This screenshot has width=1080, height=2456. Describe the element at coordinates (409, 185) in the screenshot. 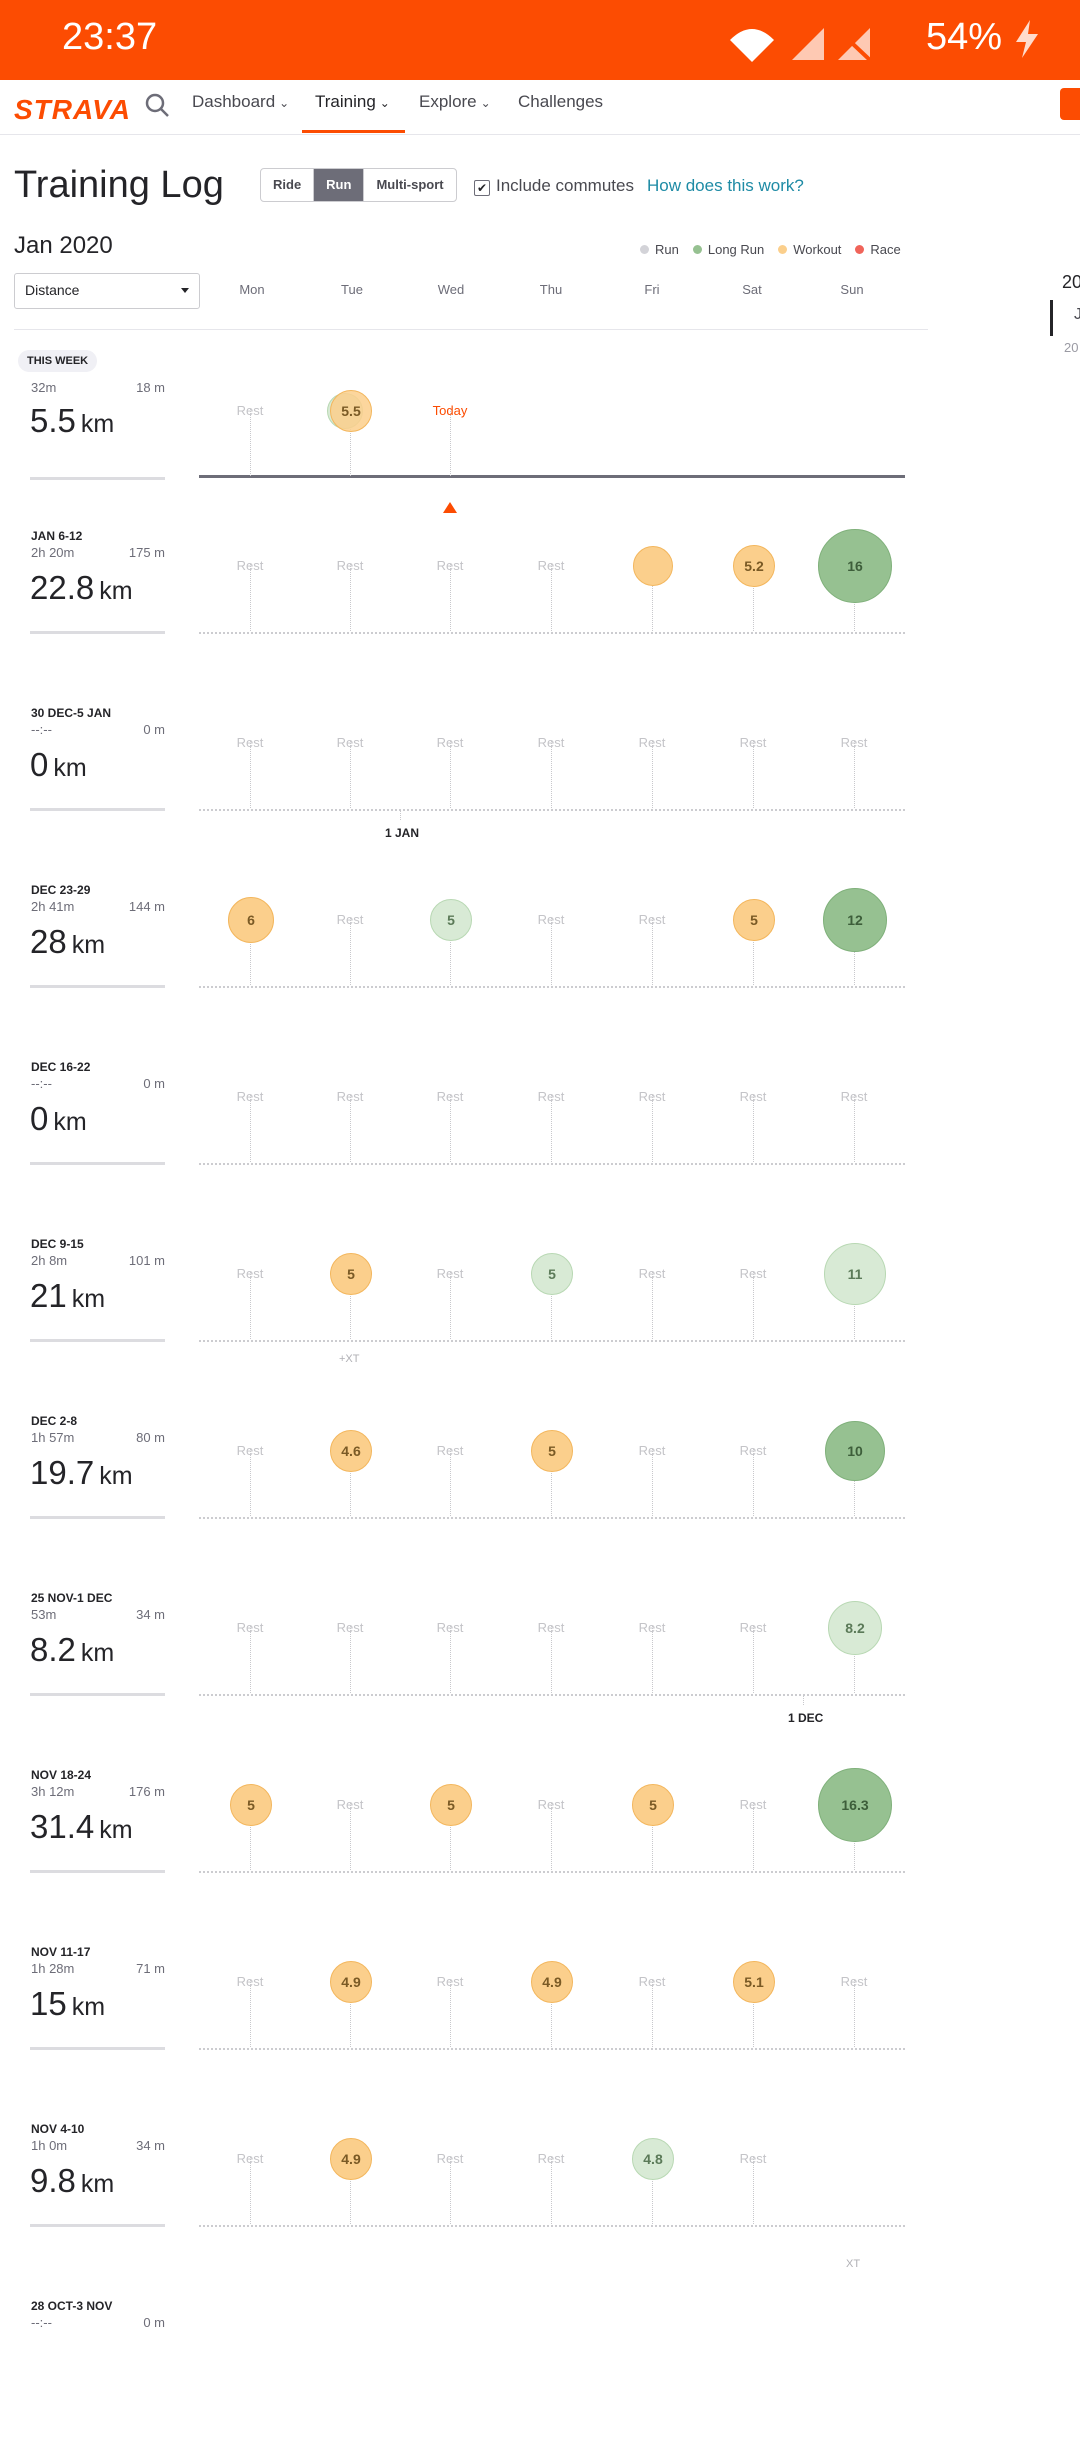

I see `sport-multisport-button: Multi-sport` at that location.